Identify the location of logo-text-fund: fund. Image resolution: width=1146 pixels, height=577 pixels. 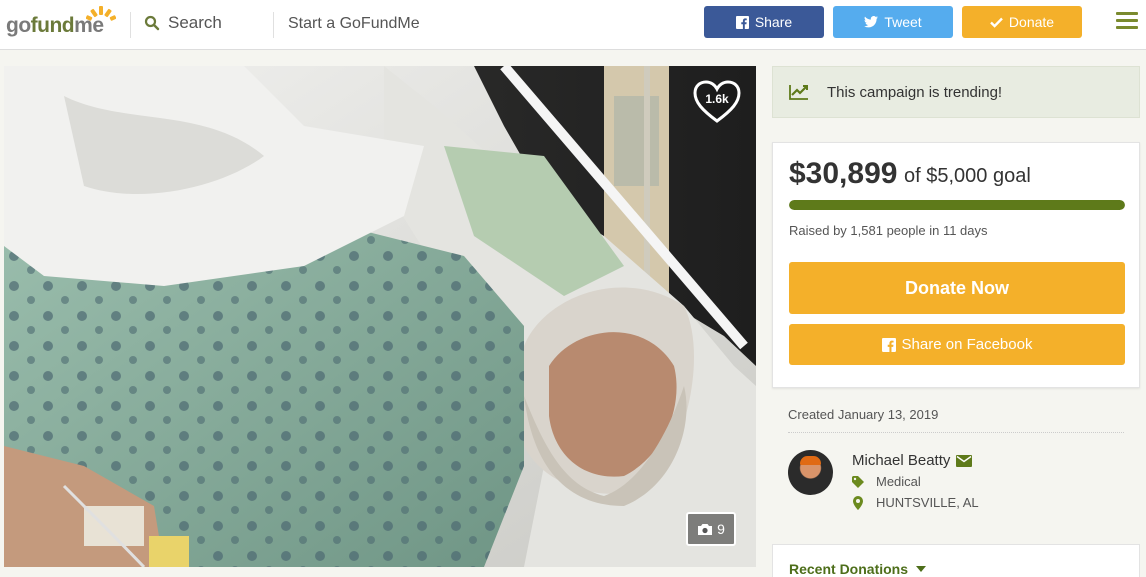
(52, 25).